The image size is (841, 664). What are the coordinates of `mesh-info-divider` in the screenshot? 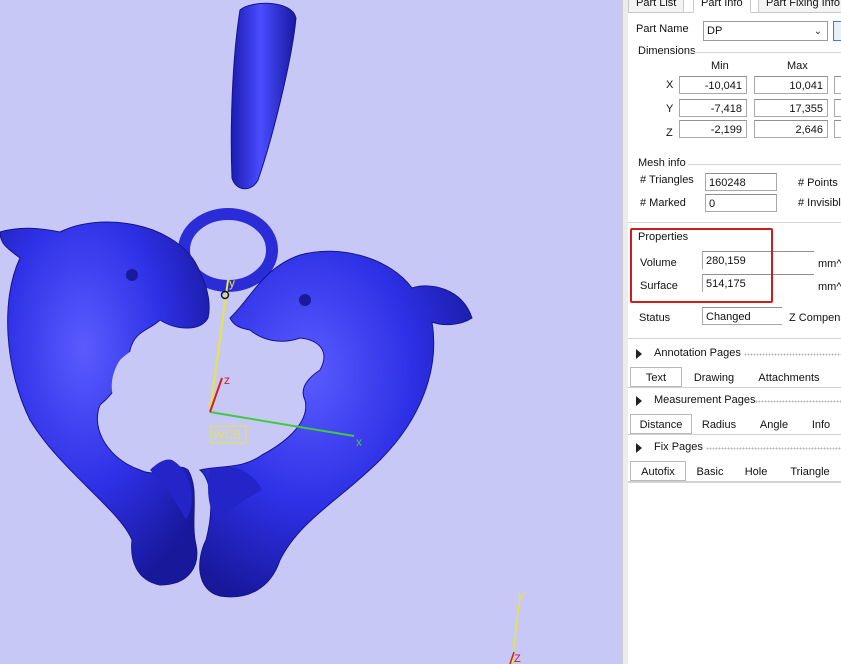 It's located at (764, 164).